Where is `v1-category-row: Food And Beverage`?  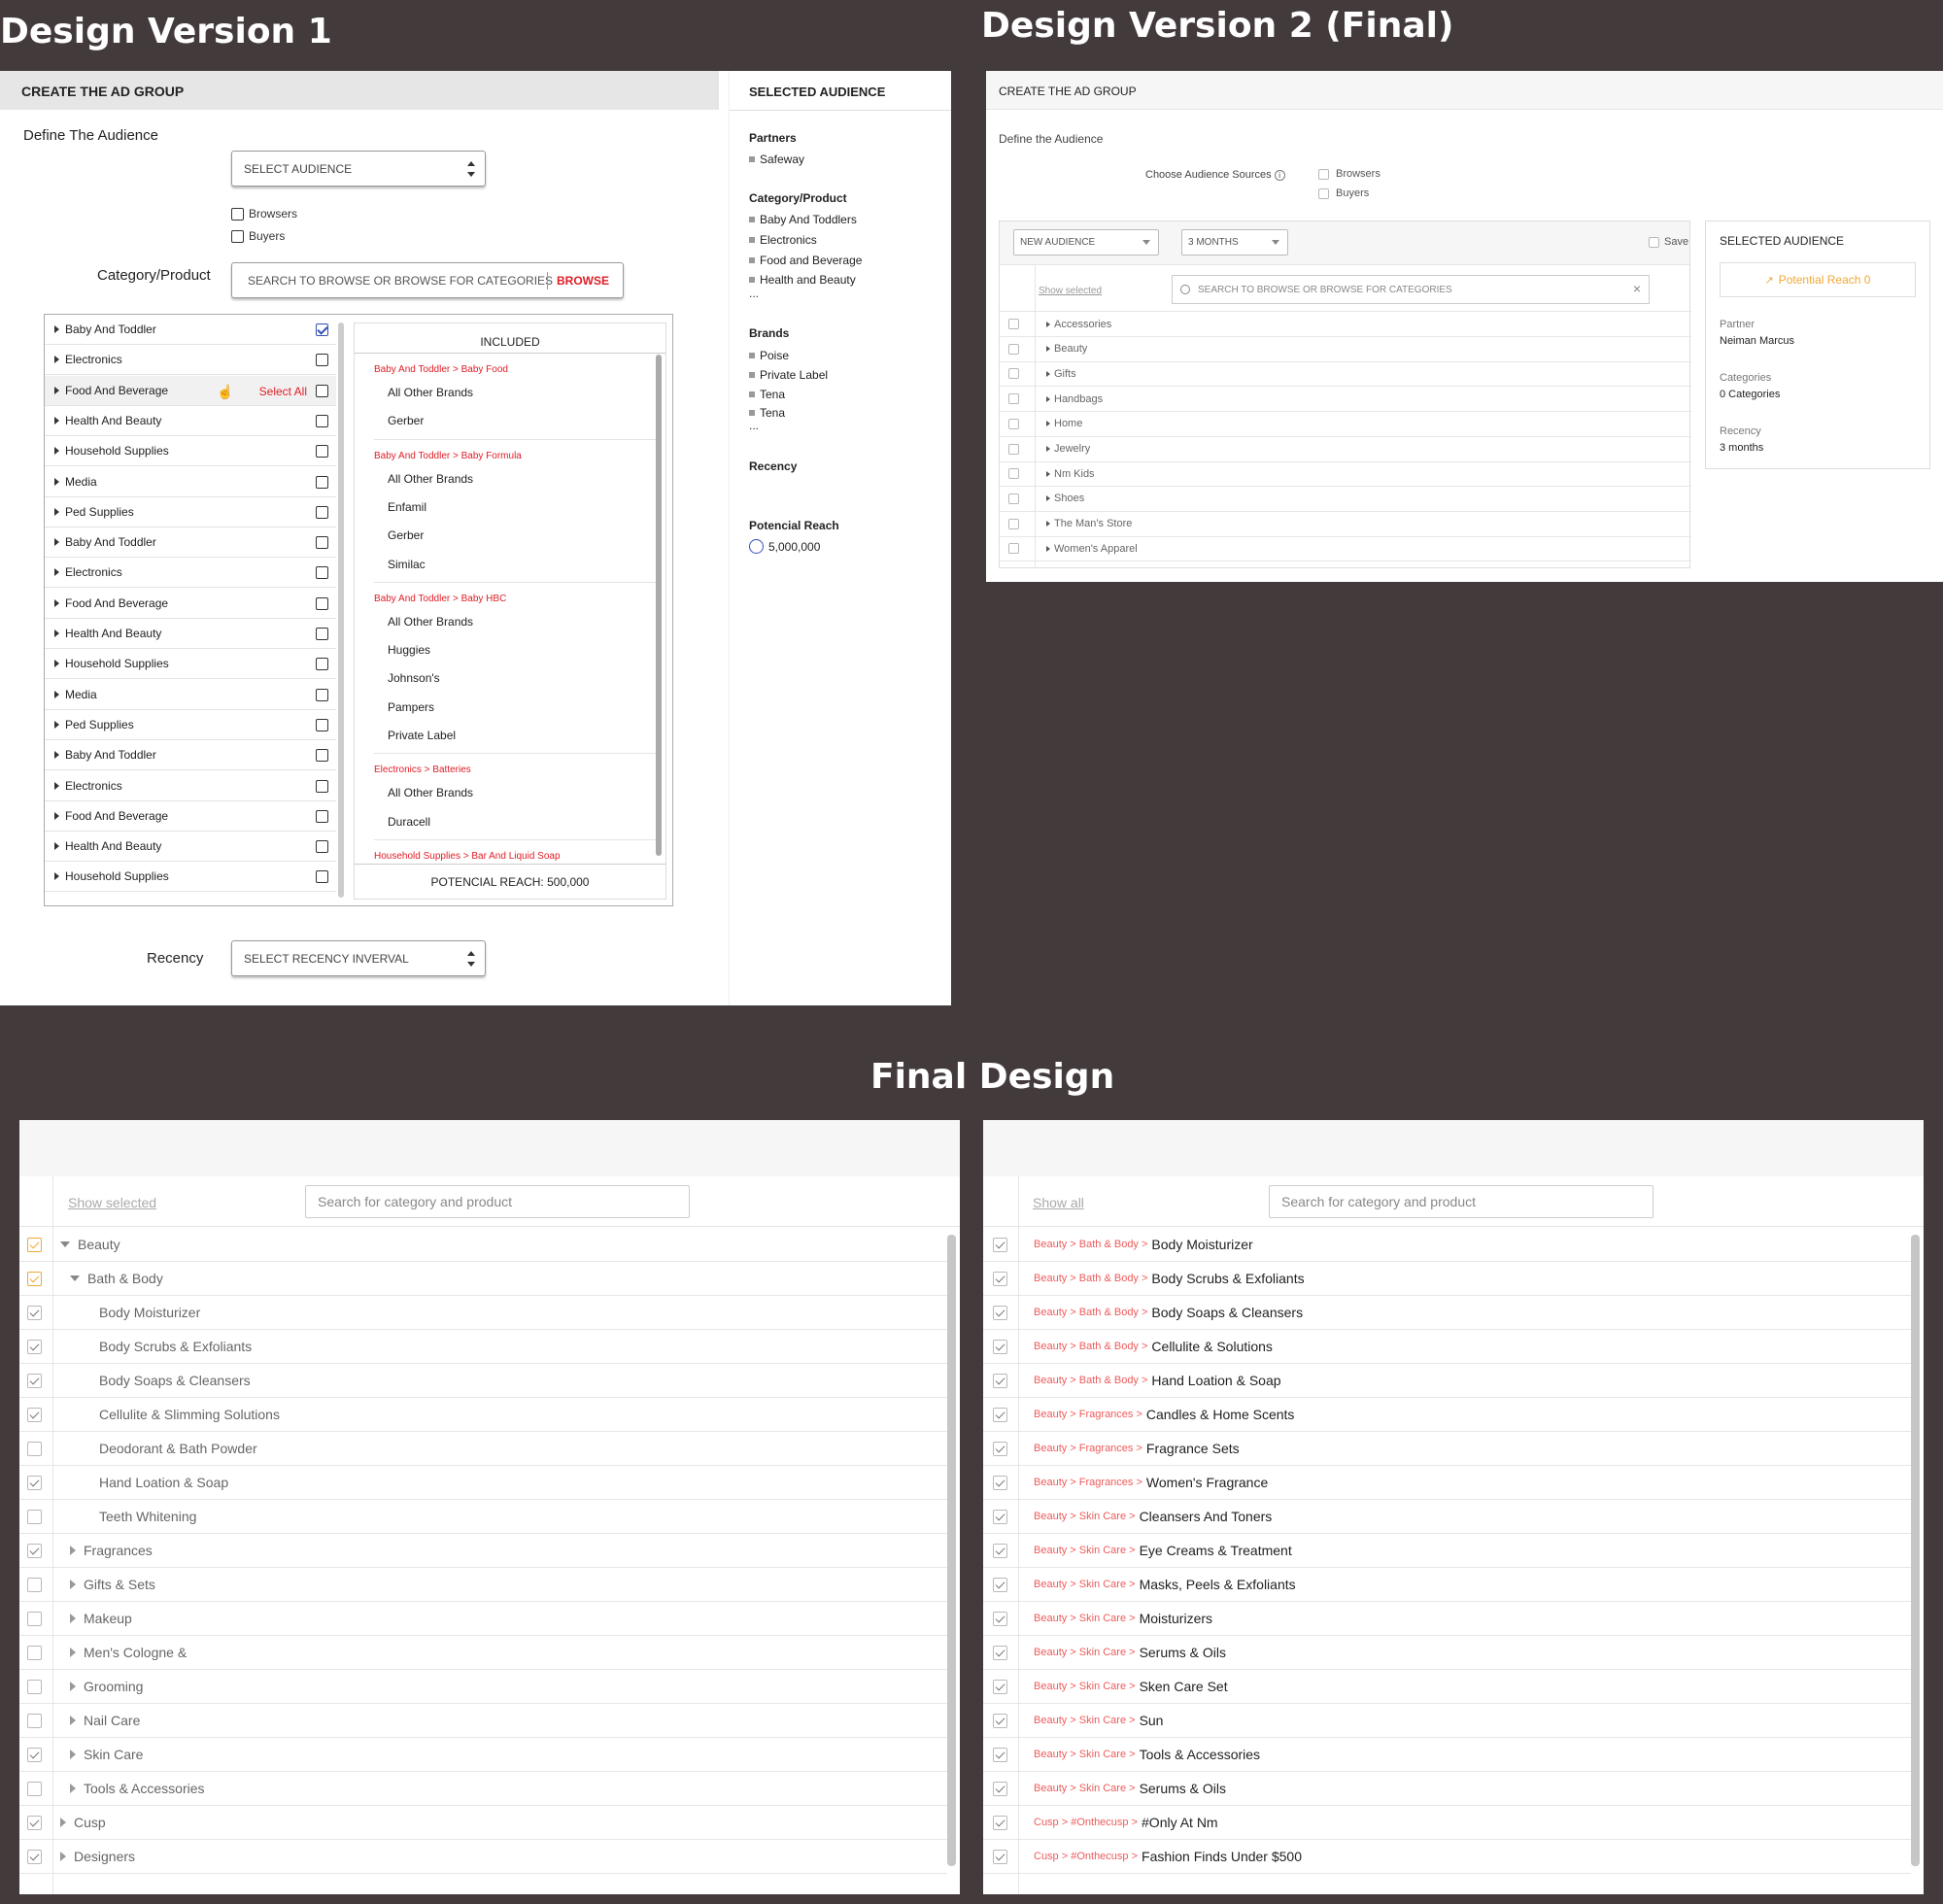
v1-category-row: Food And Beverage is located at coordinates (191, 816).